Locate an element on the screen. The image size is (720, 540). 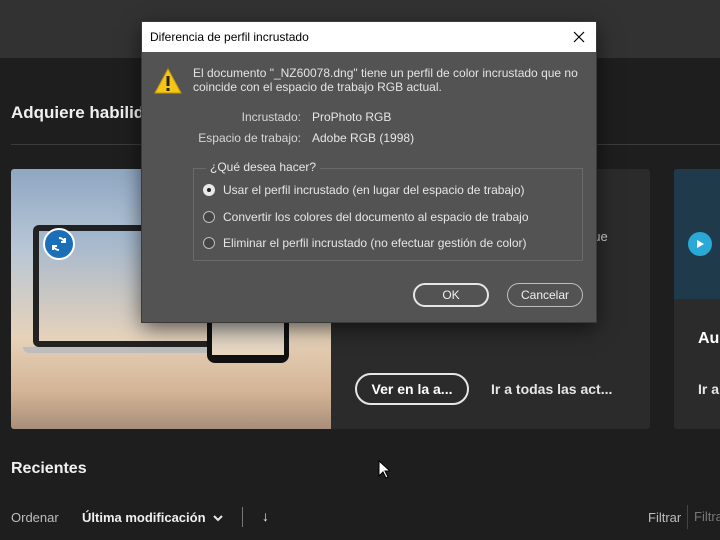
workspace-label: Espacio de trabajo: is located at coordinates (249, 138).